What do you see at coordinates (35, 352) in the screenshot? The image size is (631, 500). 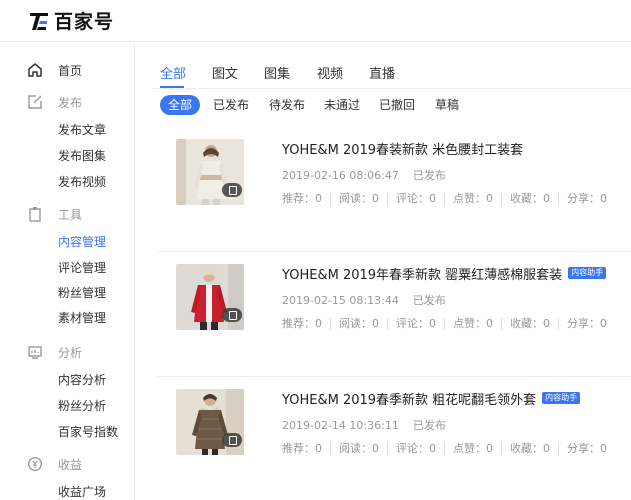 I see `chart-icon` at bounding box center [35, 352].